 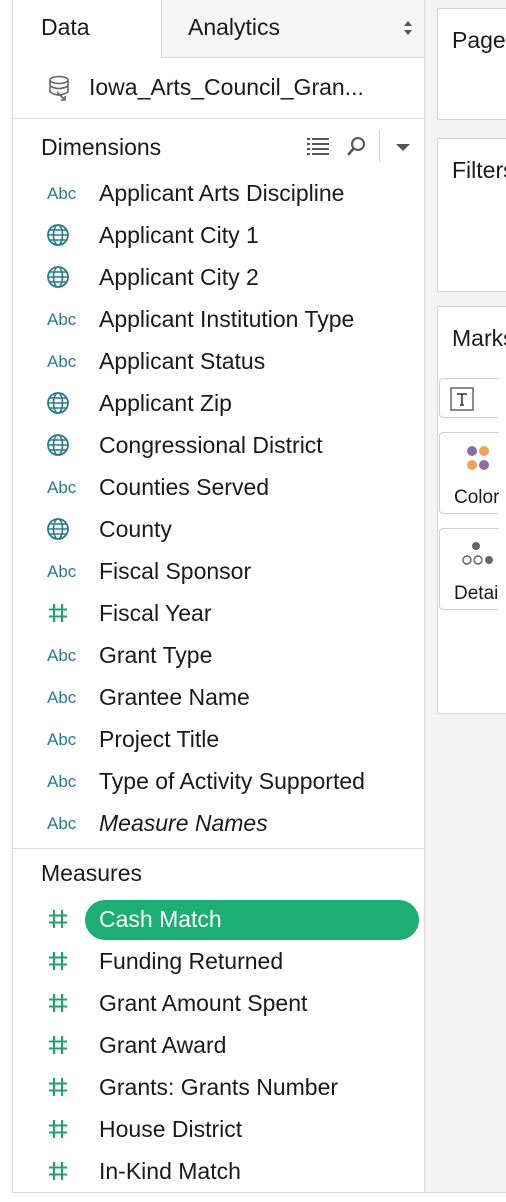 What do you see at coordinates (191, 961) in the screenshot?
I see `measure-label: Funding Returned` at bounding box center [191, 961].